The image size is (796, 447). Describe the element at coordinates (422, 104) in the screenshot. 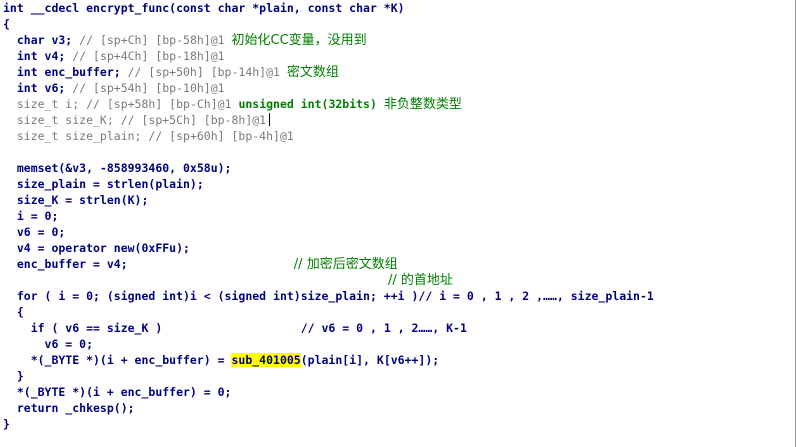

I see `annotation-note: 非负整数类型` at that location.